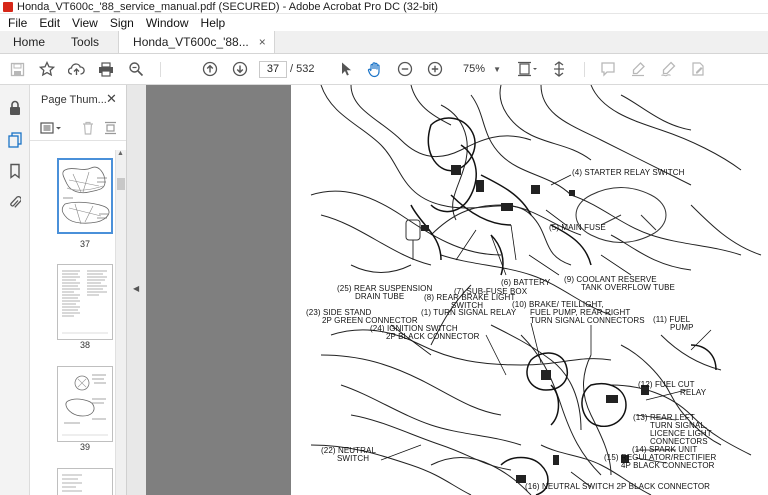 The width and height of the screenshot is (768, 495). Describe the element at coordinates (17, 69) in the screenshot. I see `save-icon` at that location.